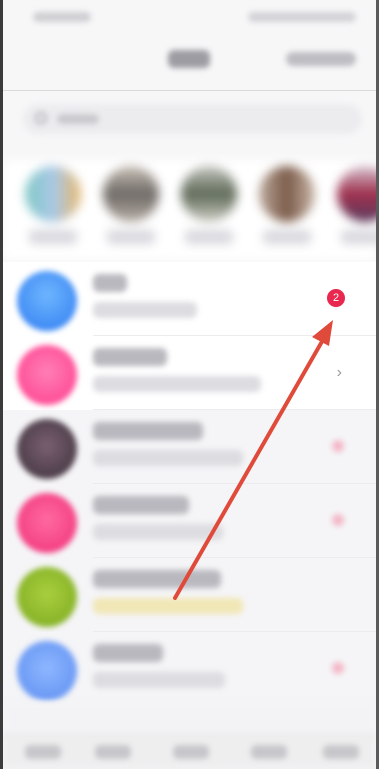  I want to click on status-indicators-placeholder, so click(302, 17).